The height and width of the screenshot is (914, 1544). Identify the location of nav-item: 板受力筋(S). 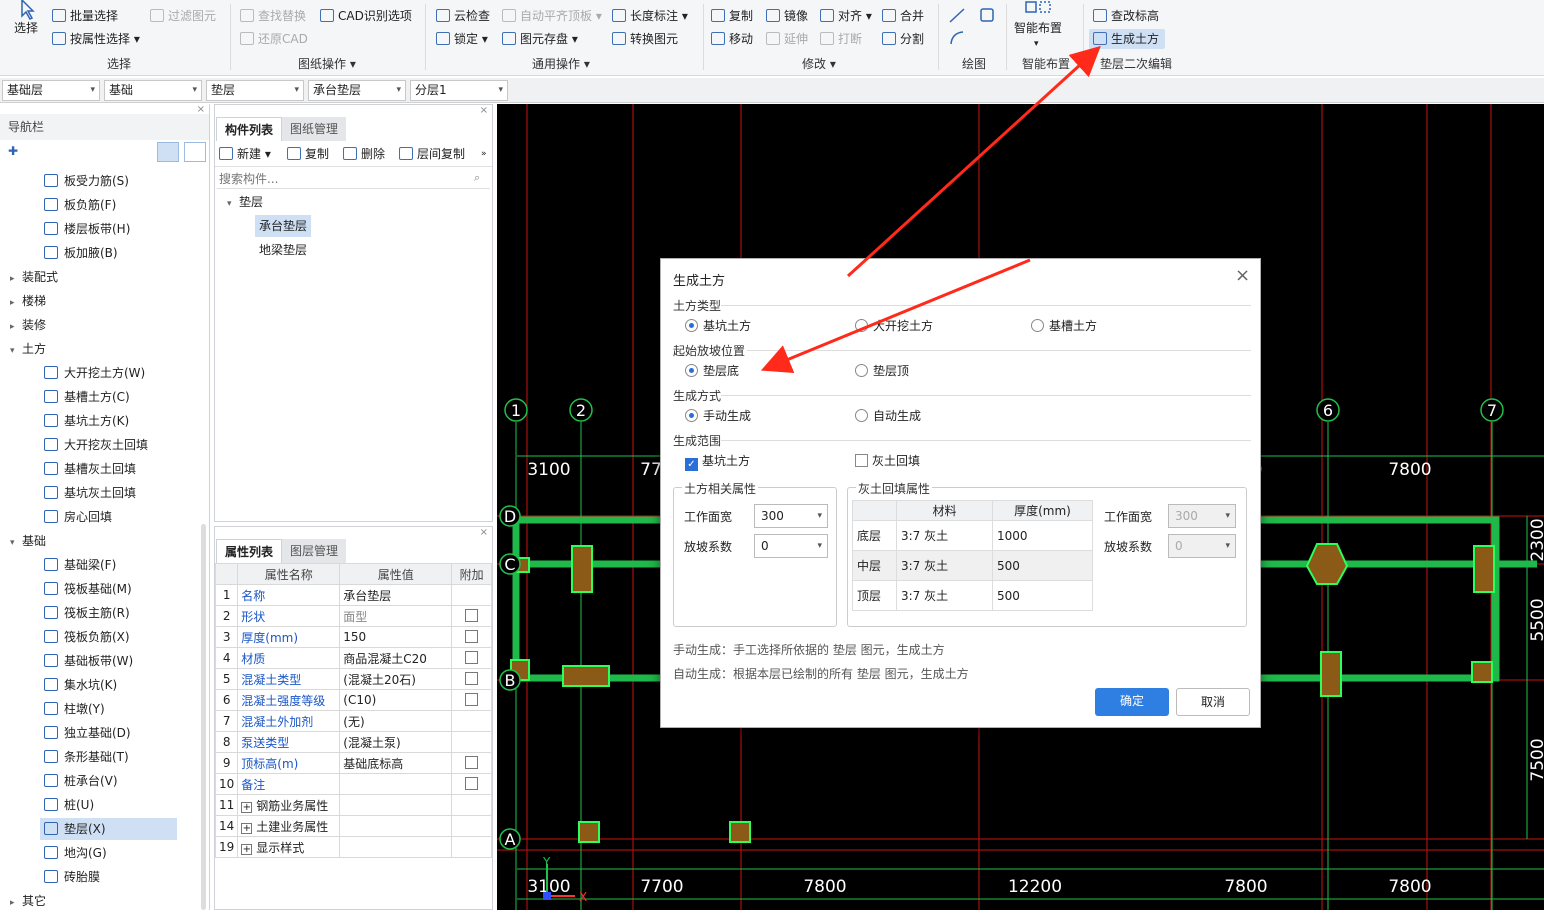
(86, 181).